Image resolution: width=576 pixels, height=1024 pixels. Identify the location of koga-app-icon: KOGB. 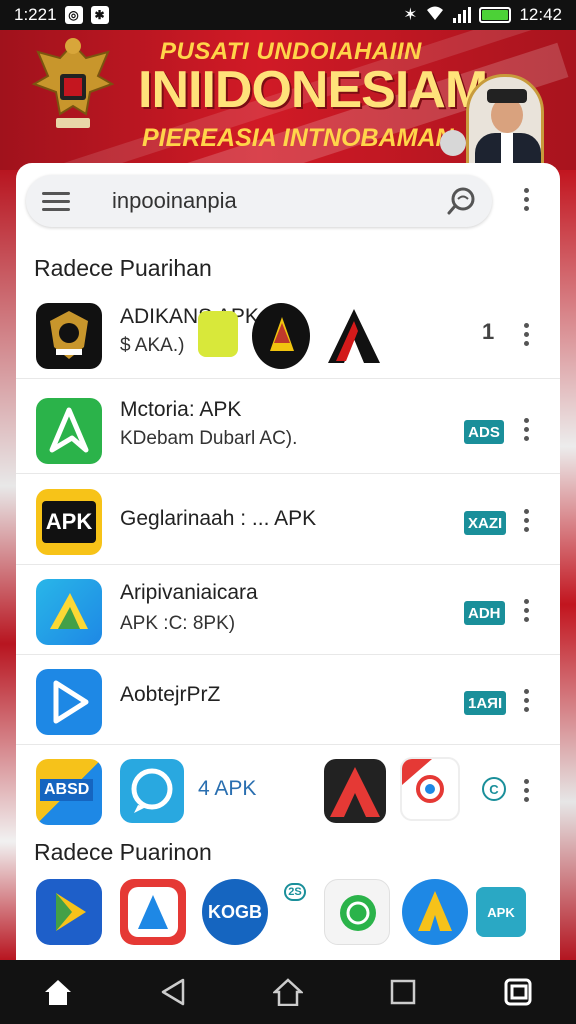
(235, 912).